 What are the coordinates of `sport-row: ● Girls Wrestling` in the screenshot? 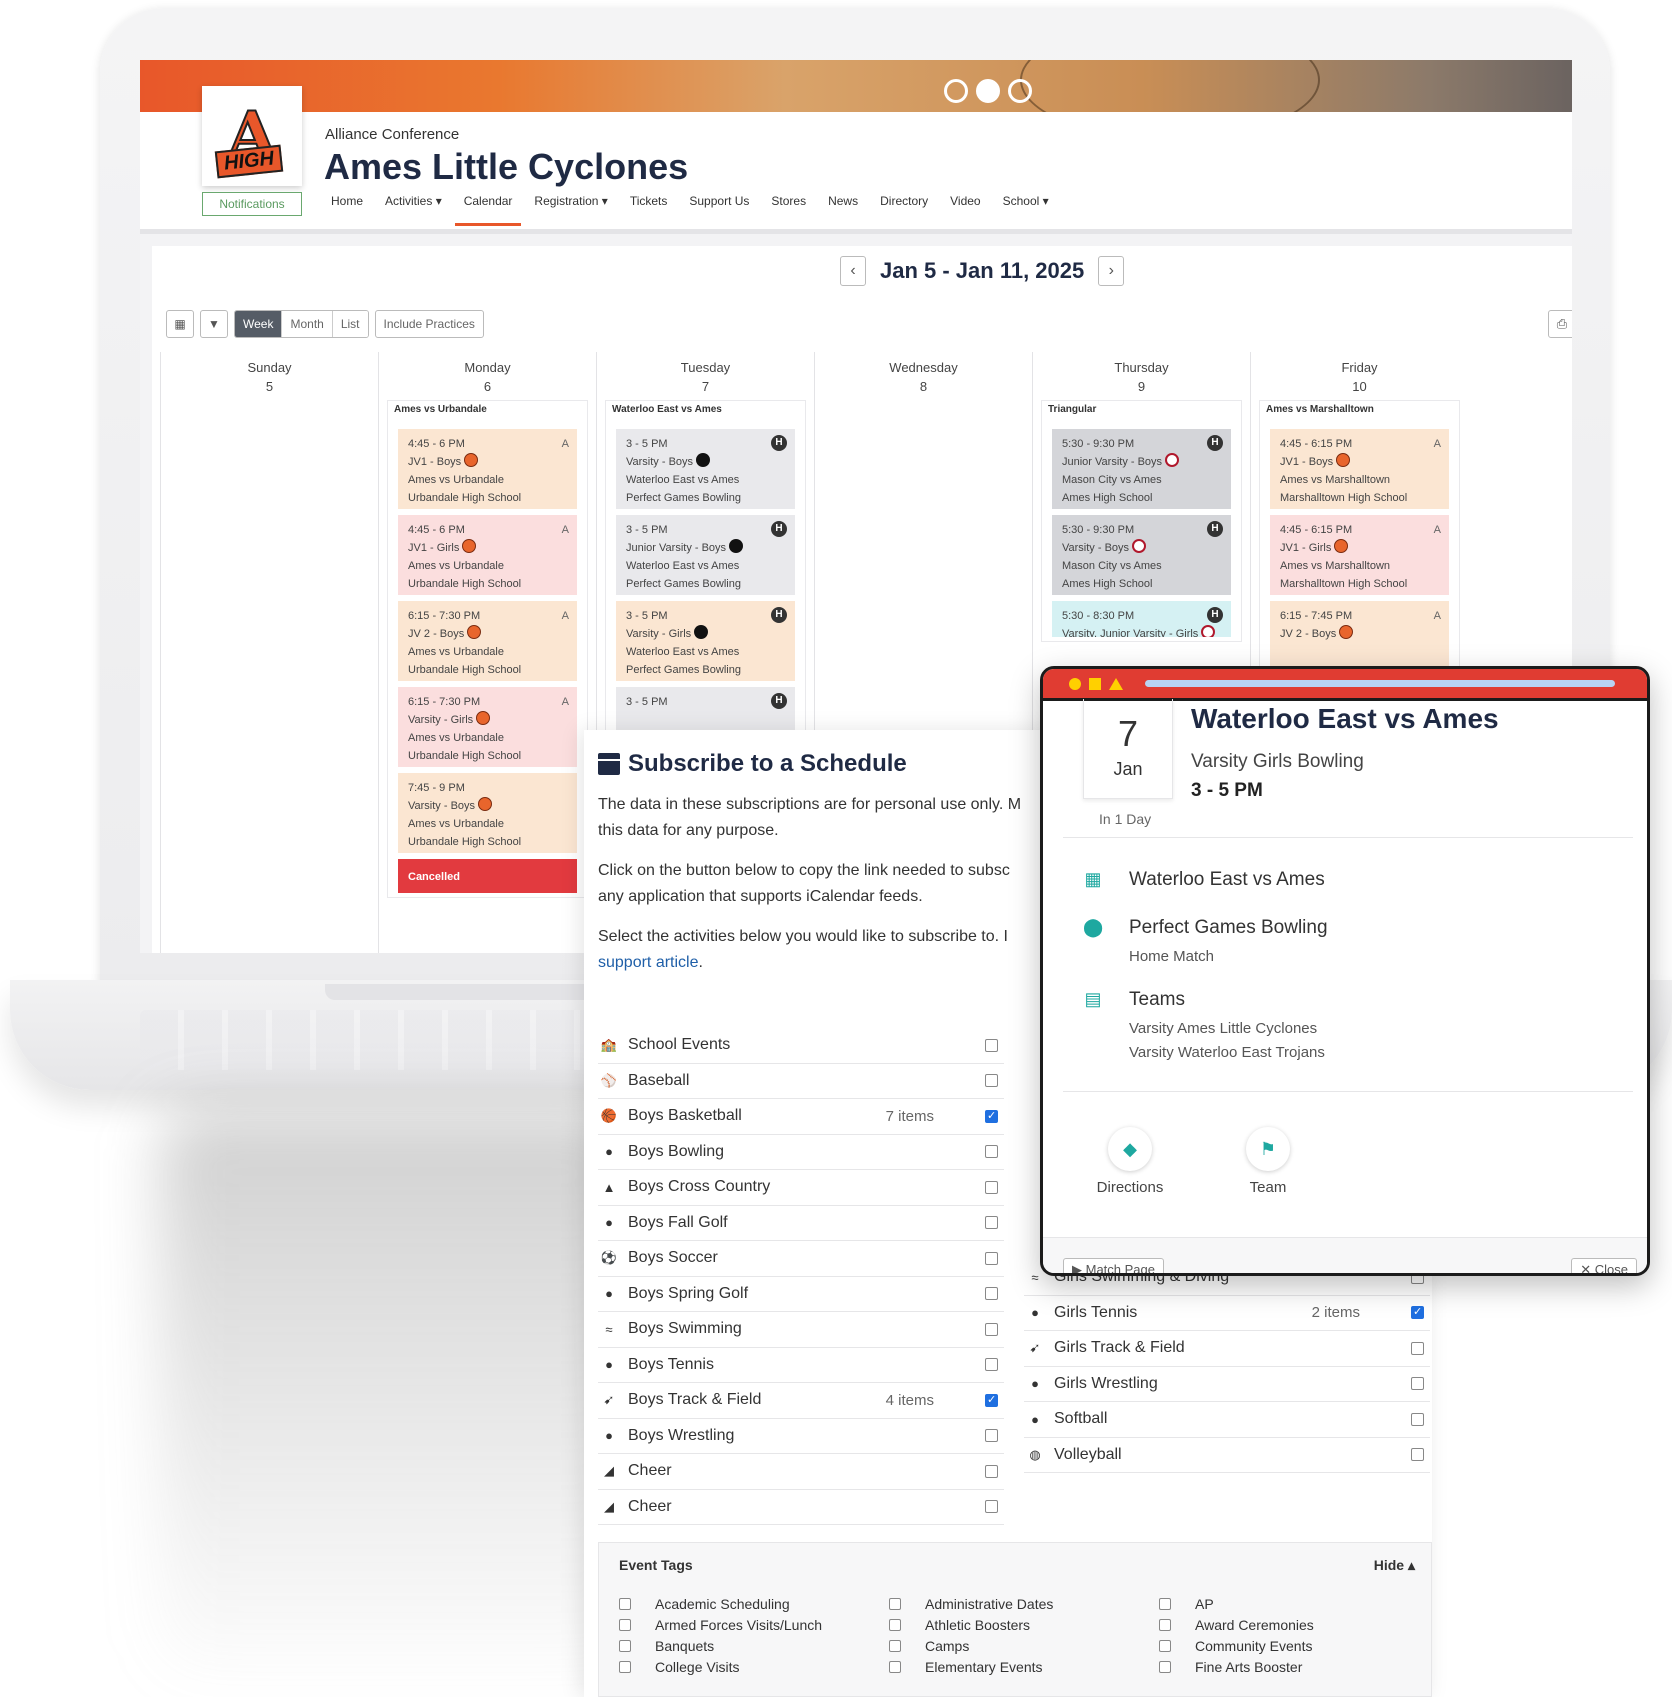 It's located at (1227, 1384).